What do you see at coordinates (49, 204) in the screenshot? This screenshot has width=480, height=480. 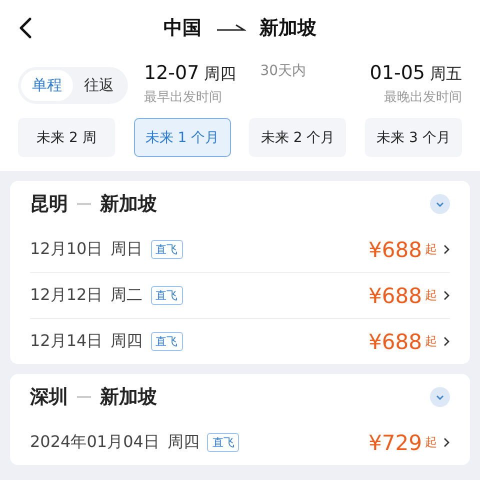 I see `route-origin: 昆明` at bounding box center [49, 204].